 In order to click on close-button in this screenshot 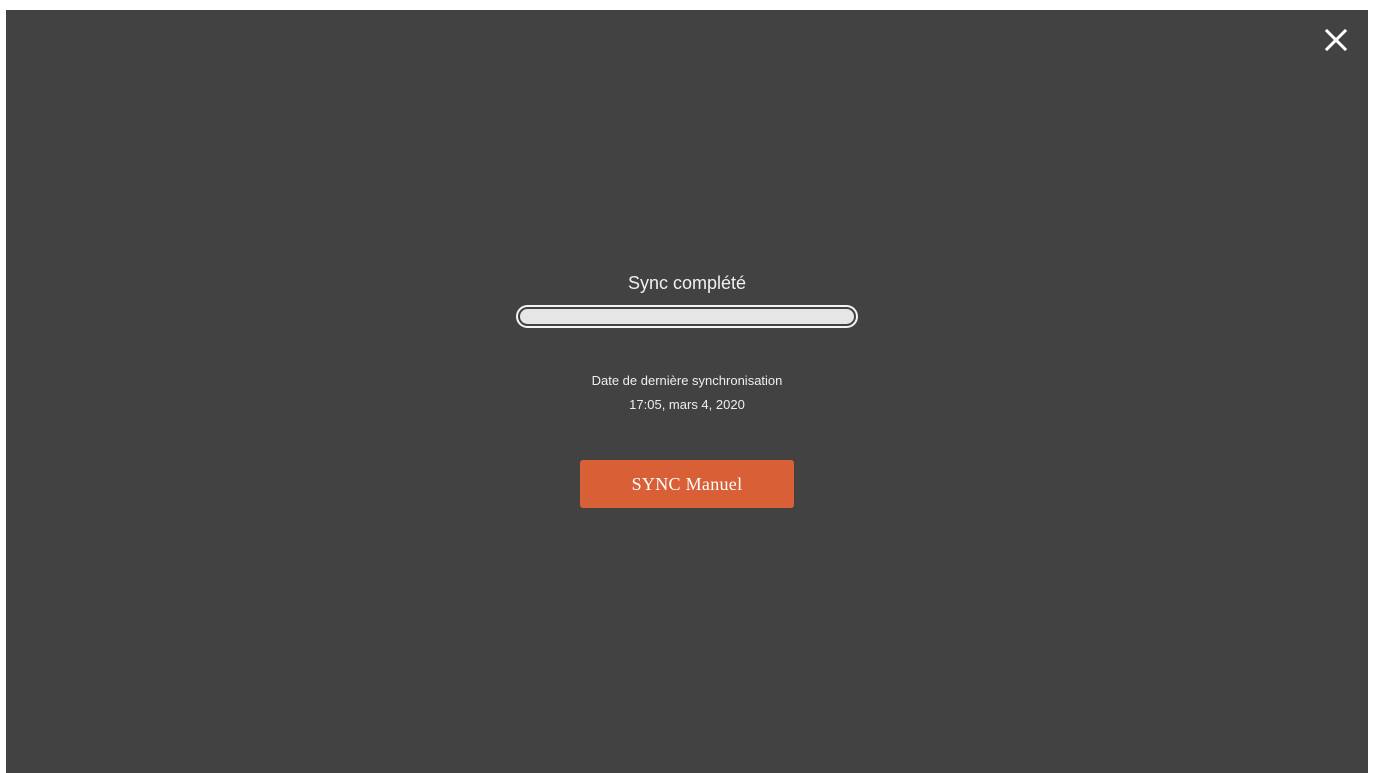, I will do `click(1336, 40)`.